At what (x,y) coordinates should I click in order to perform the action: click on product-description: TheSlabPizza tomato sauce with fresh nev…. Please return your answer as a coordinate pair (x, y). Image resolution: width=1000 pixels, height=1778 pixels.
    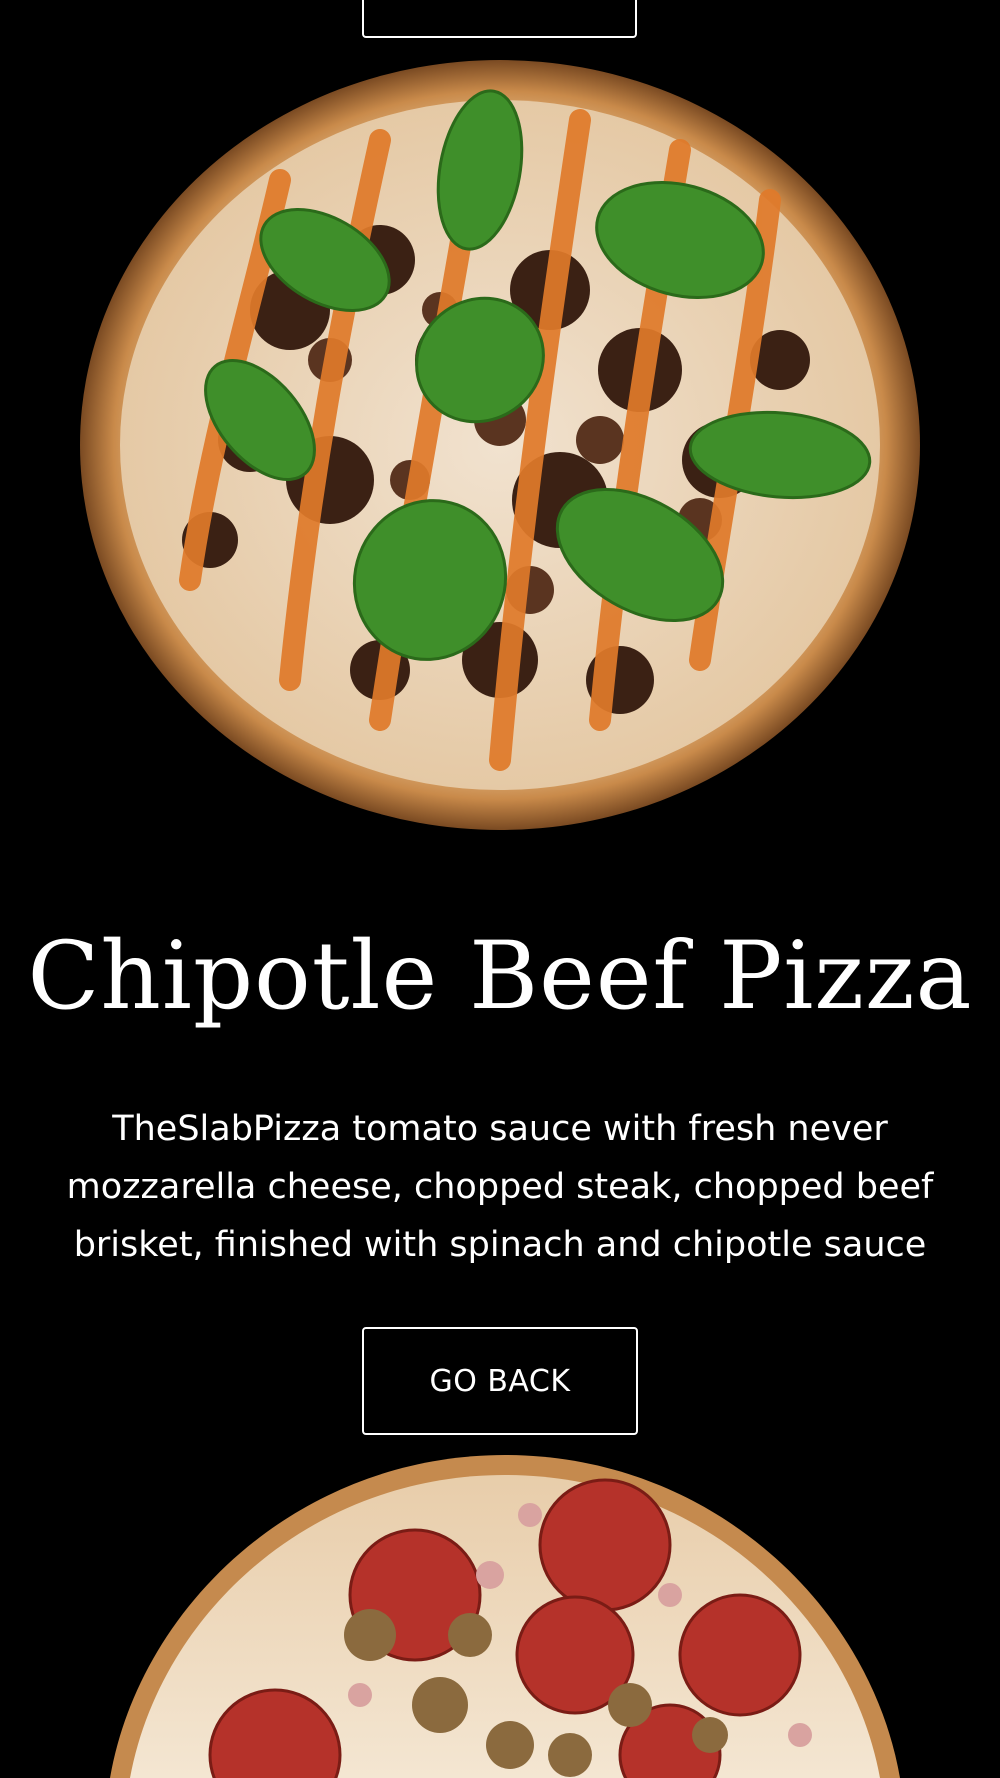
    Looking at the image, I should click on (500, 1187).